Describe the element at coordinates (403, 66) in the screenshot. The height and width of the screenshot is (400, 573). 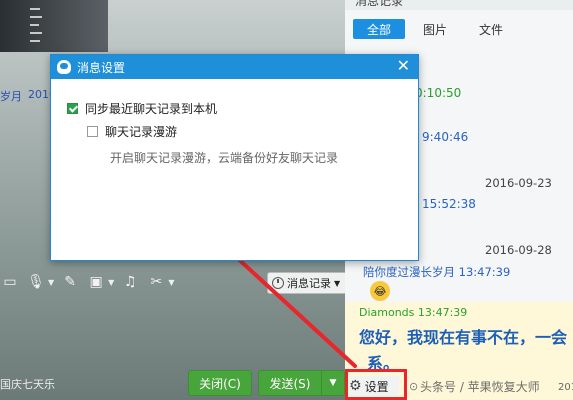
I see `close-icon: ✕` at that location.